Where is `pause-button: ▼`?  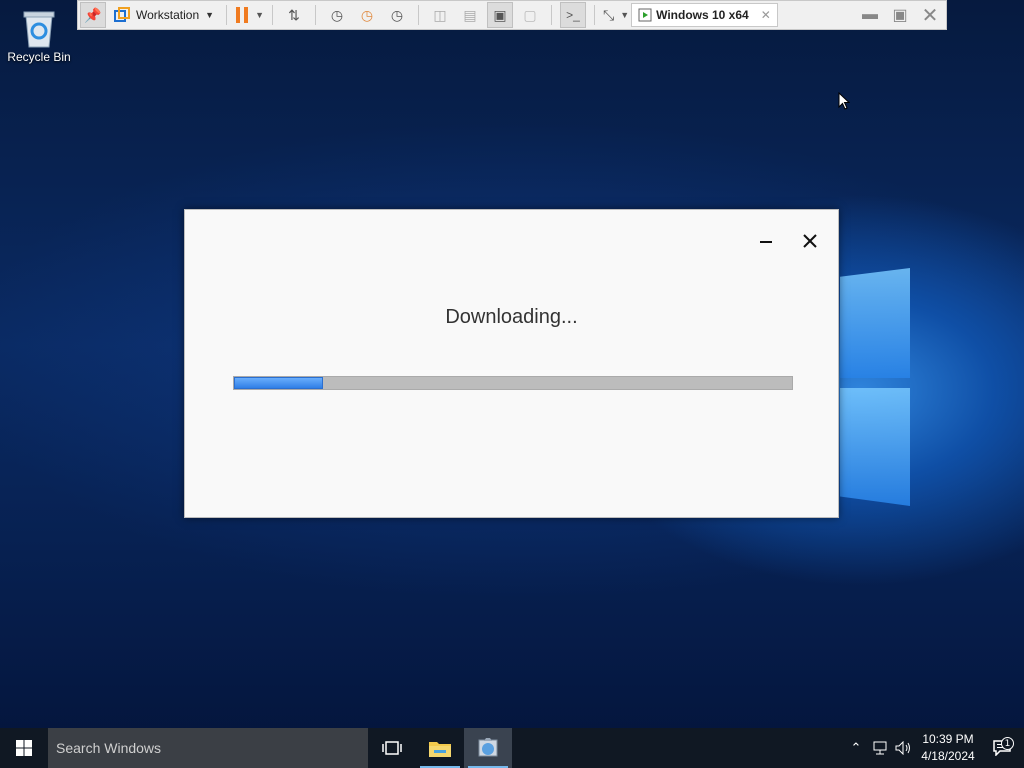
pause-button: ▼ is located at coordinates (249, 15).